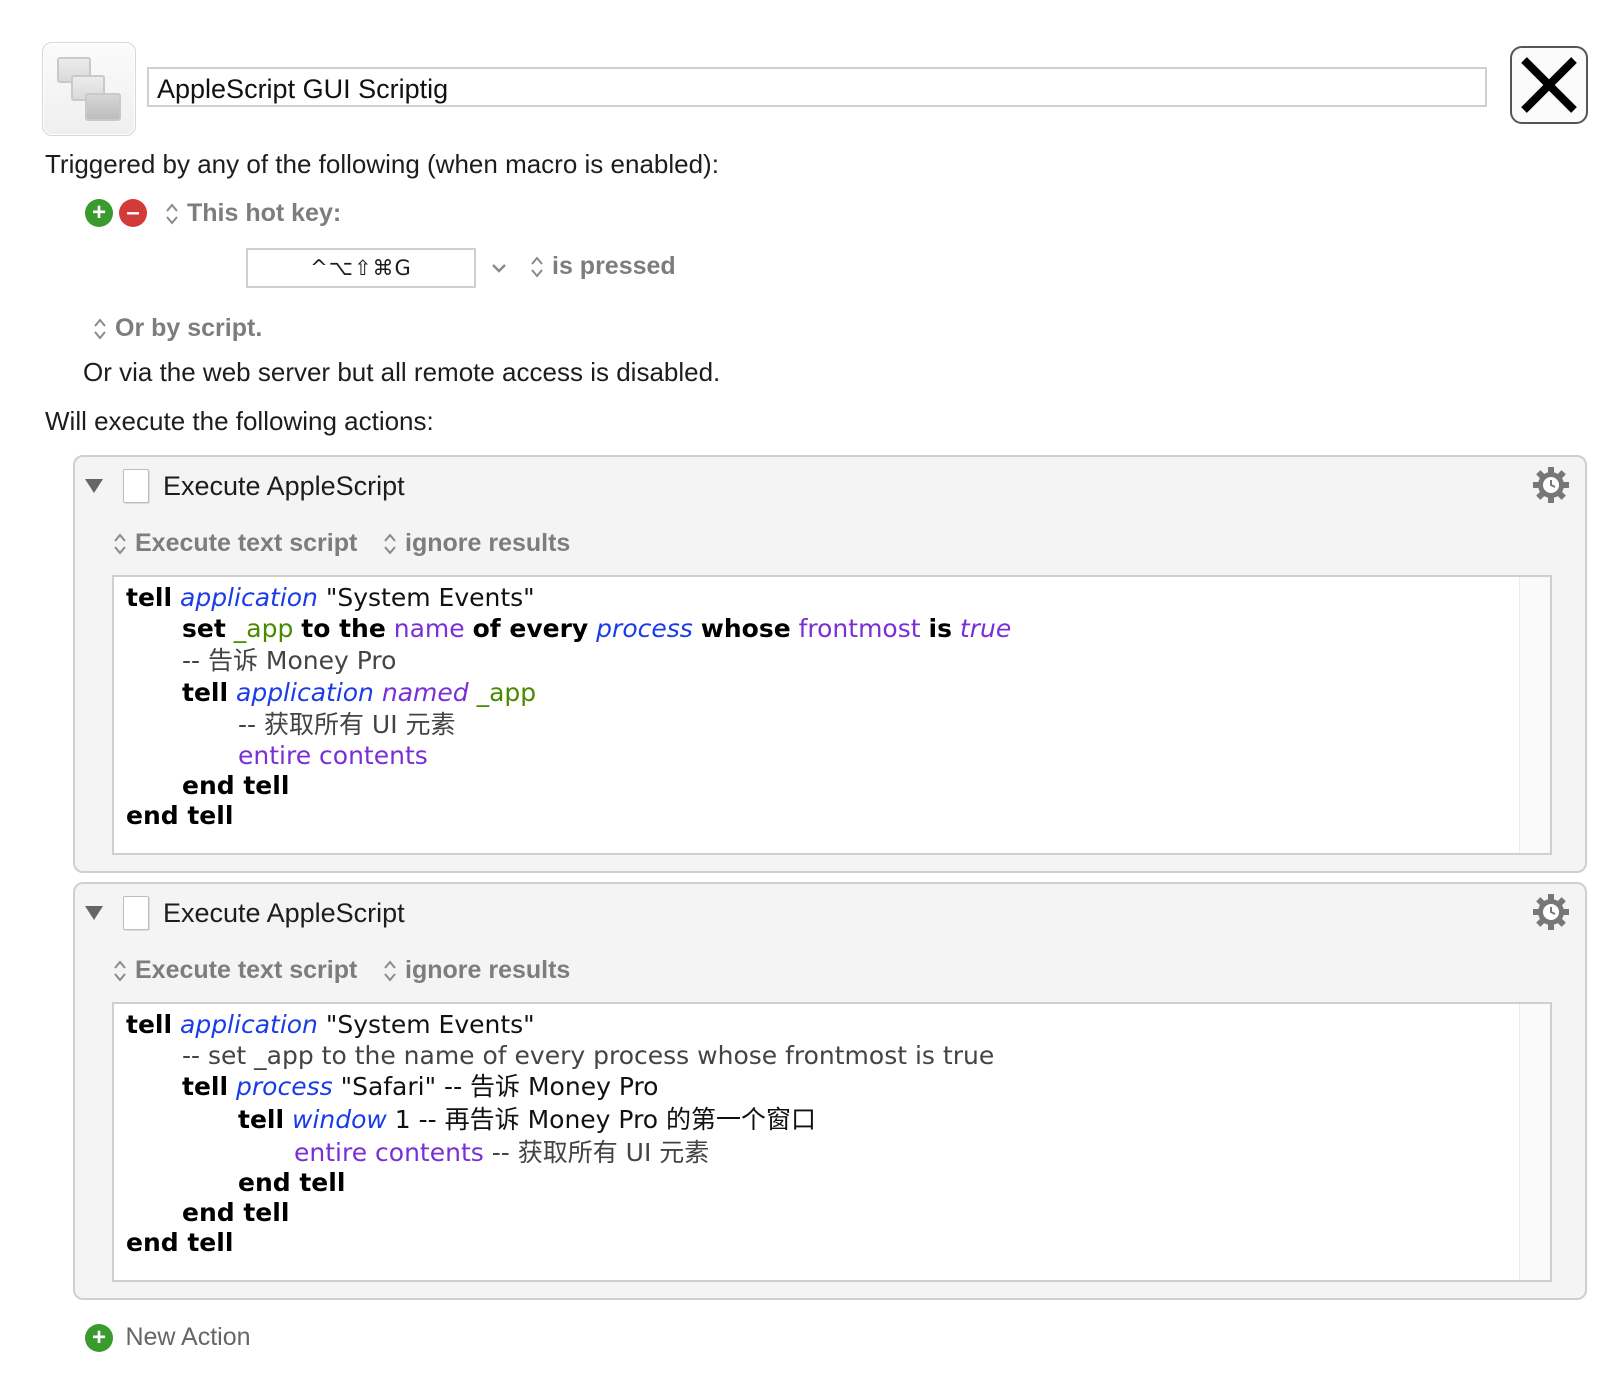 This screenshot has width=1618, height=1384. I want to click on remove-icon: –, so click(133, 212).